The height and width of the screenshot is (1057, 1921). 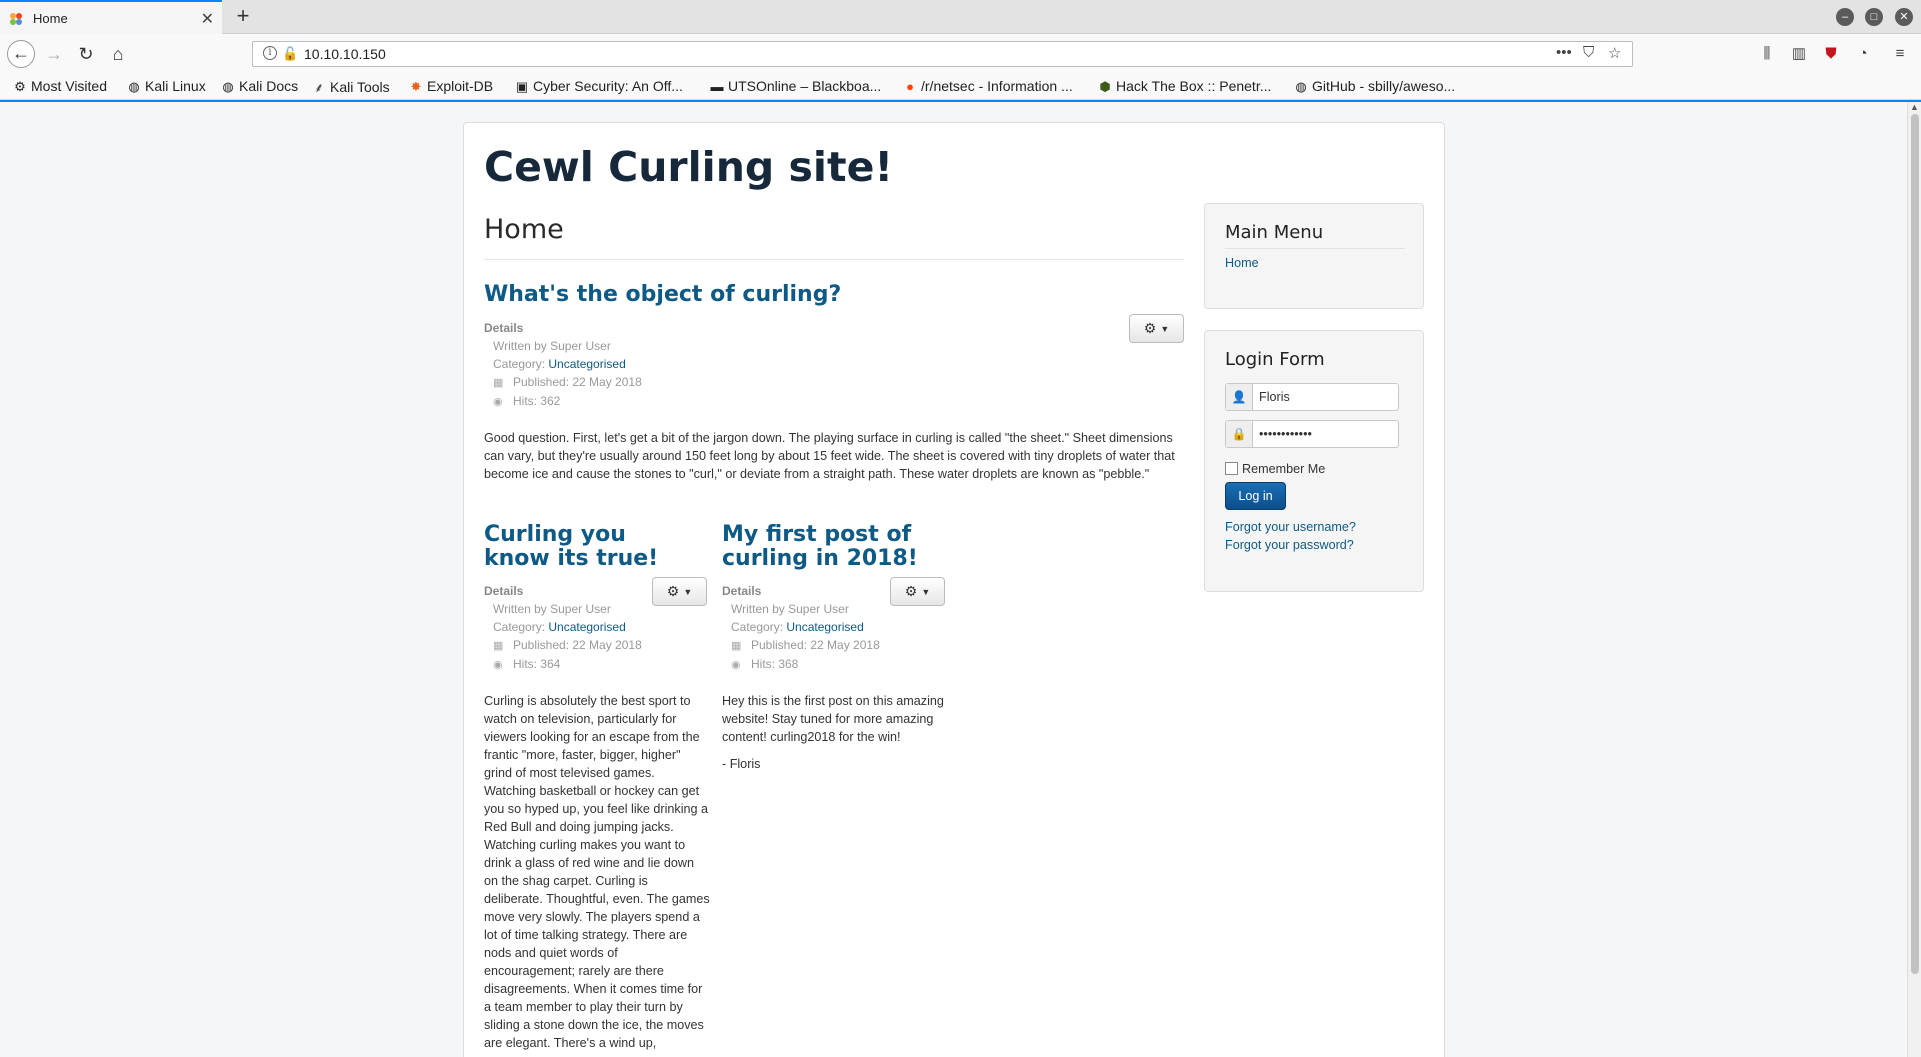 I want to click on url-bar: i 🔓 10.10.10.150 ••• ⛉ ☆, so click(x=942, y=54).